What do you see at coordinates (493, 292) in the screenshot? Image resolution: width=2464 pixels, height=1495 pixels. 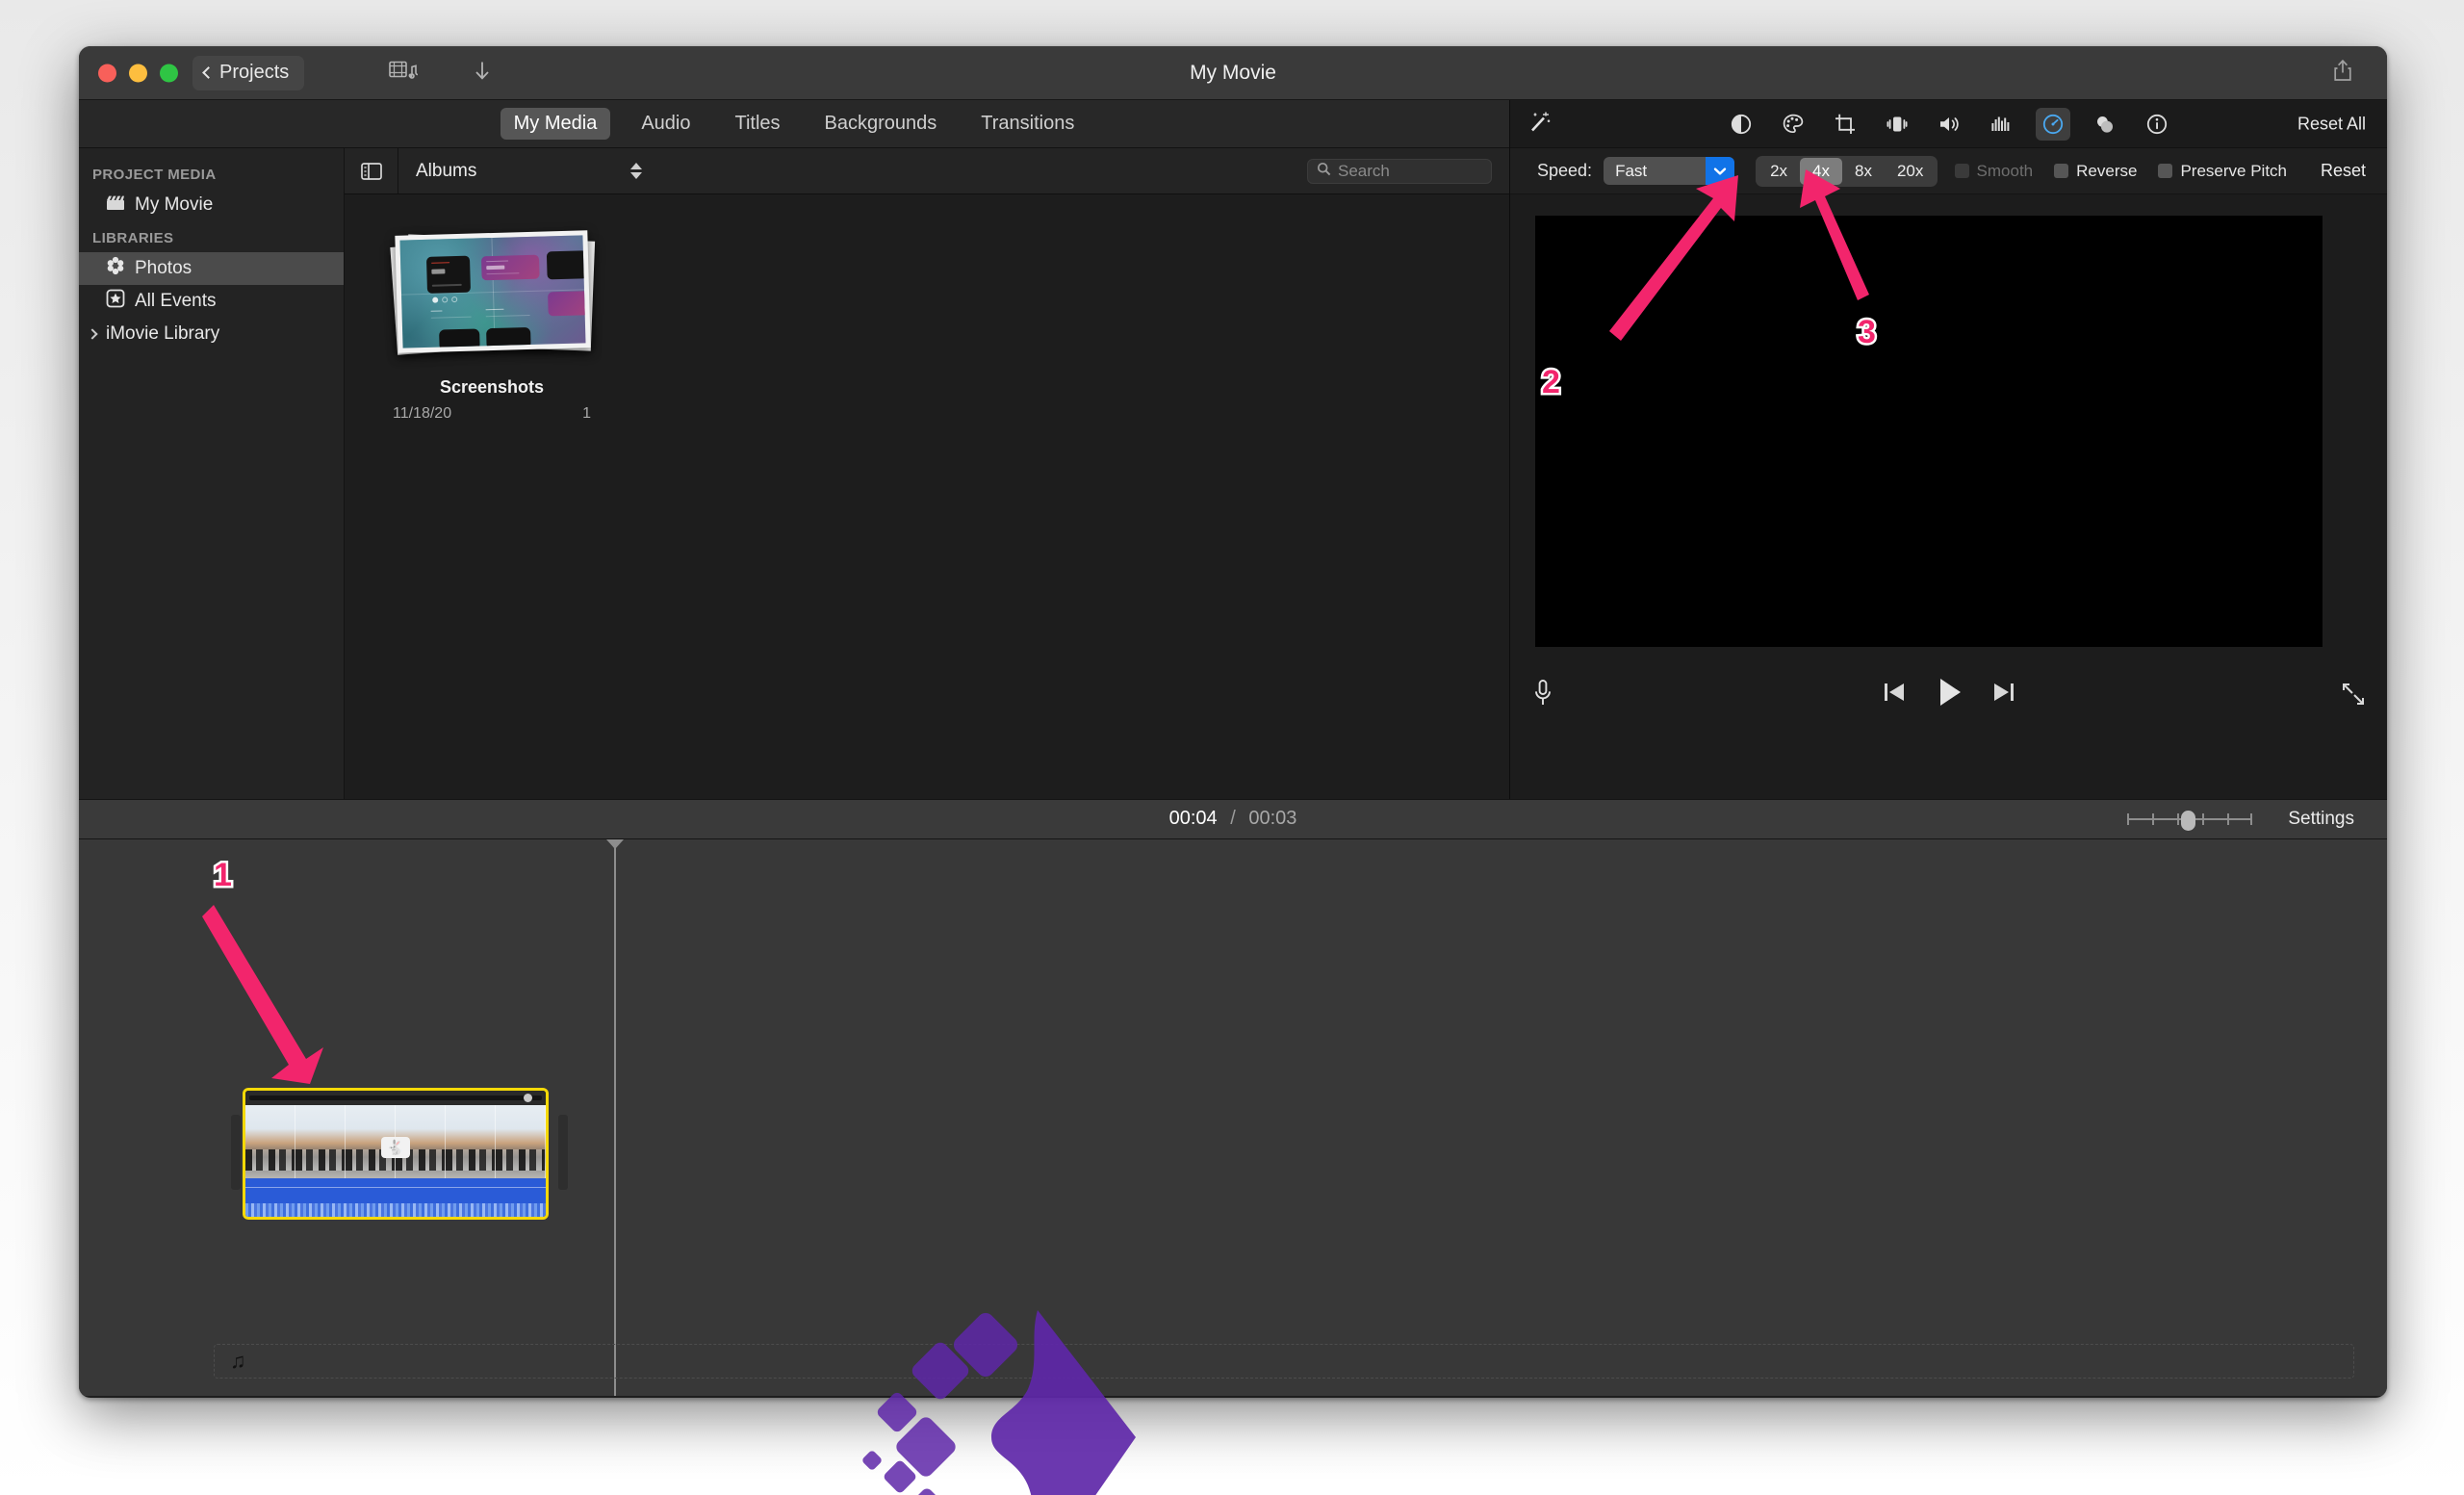 I see `album-thumbnail` at bounding box center [493, 292].